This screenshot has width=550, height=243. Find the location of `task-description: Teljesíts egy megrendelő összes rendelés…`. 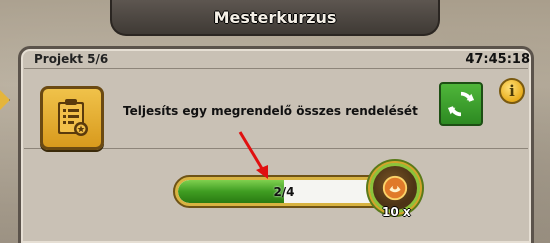

task-description: Teljesíts egy megrendelő összes rendelés… is located at coordinates (270, 111).